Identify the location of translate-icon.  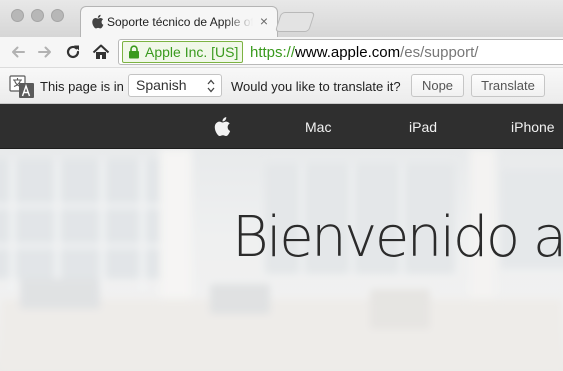
(21, 86).